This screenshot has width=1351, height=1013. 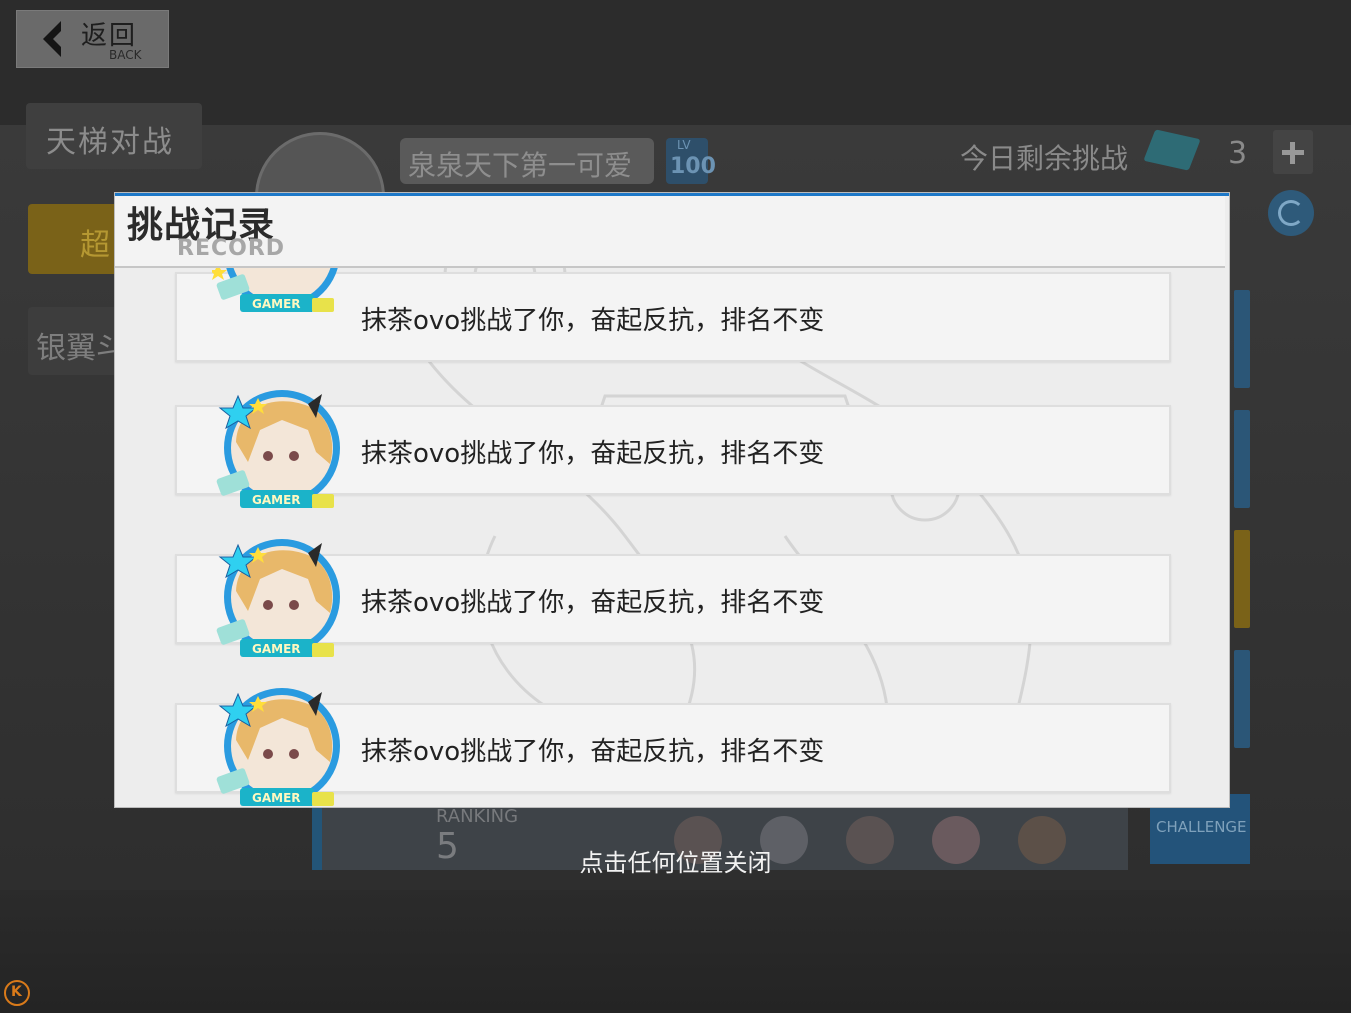 What do you see at coordinates (675, 951) in the screenshot?
I see `bottom-area` at bounding box center [675, 951].